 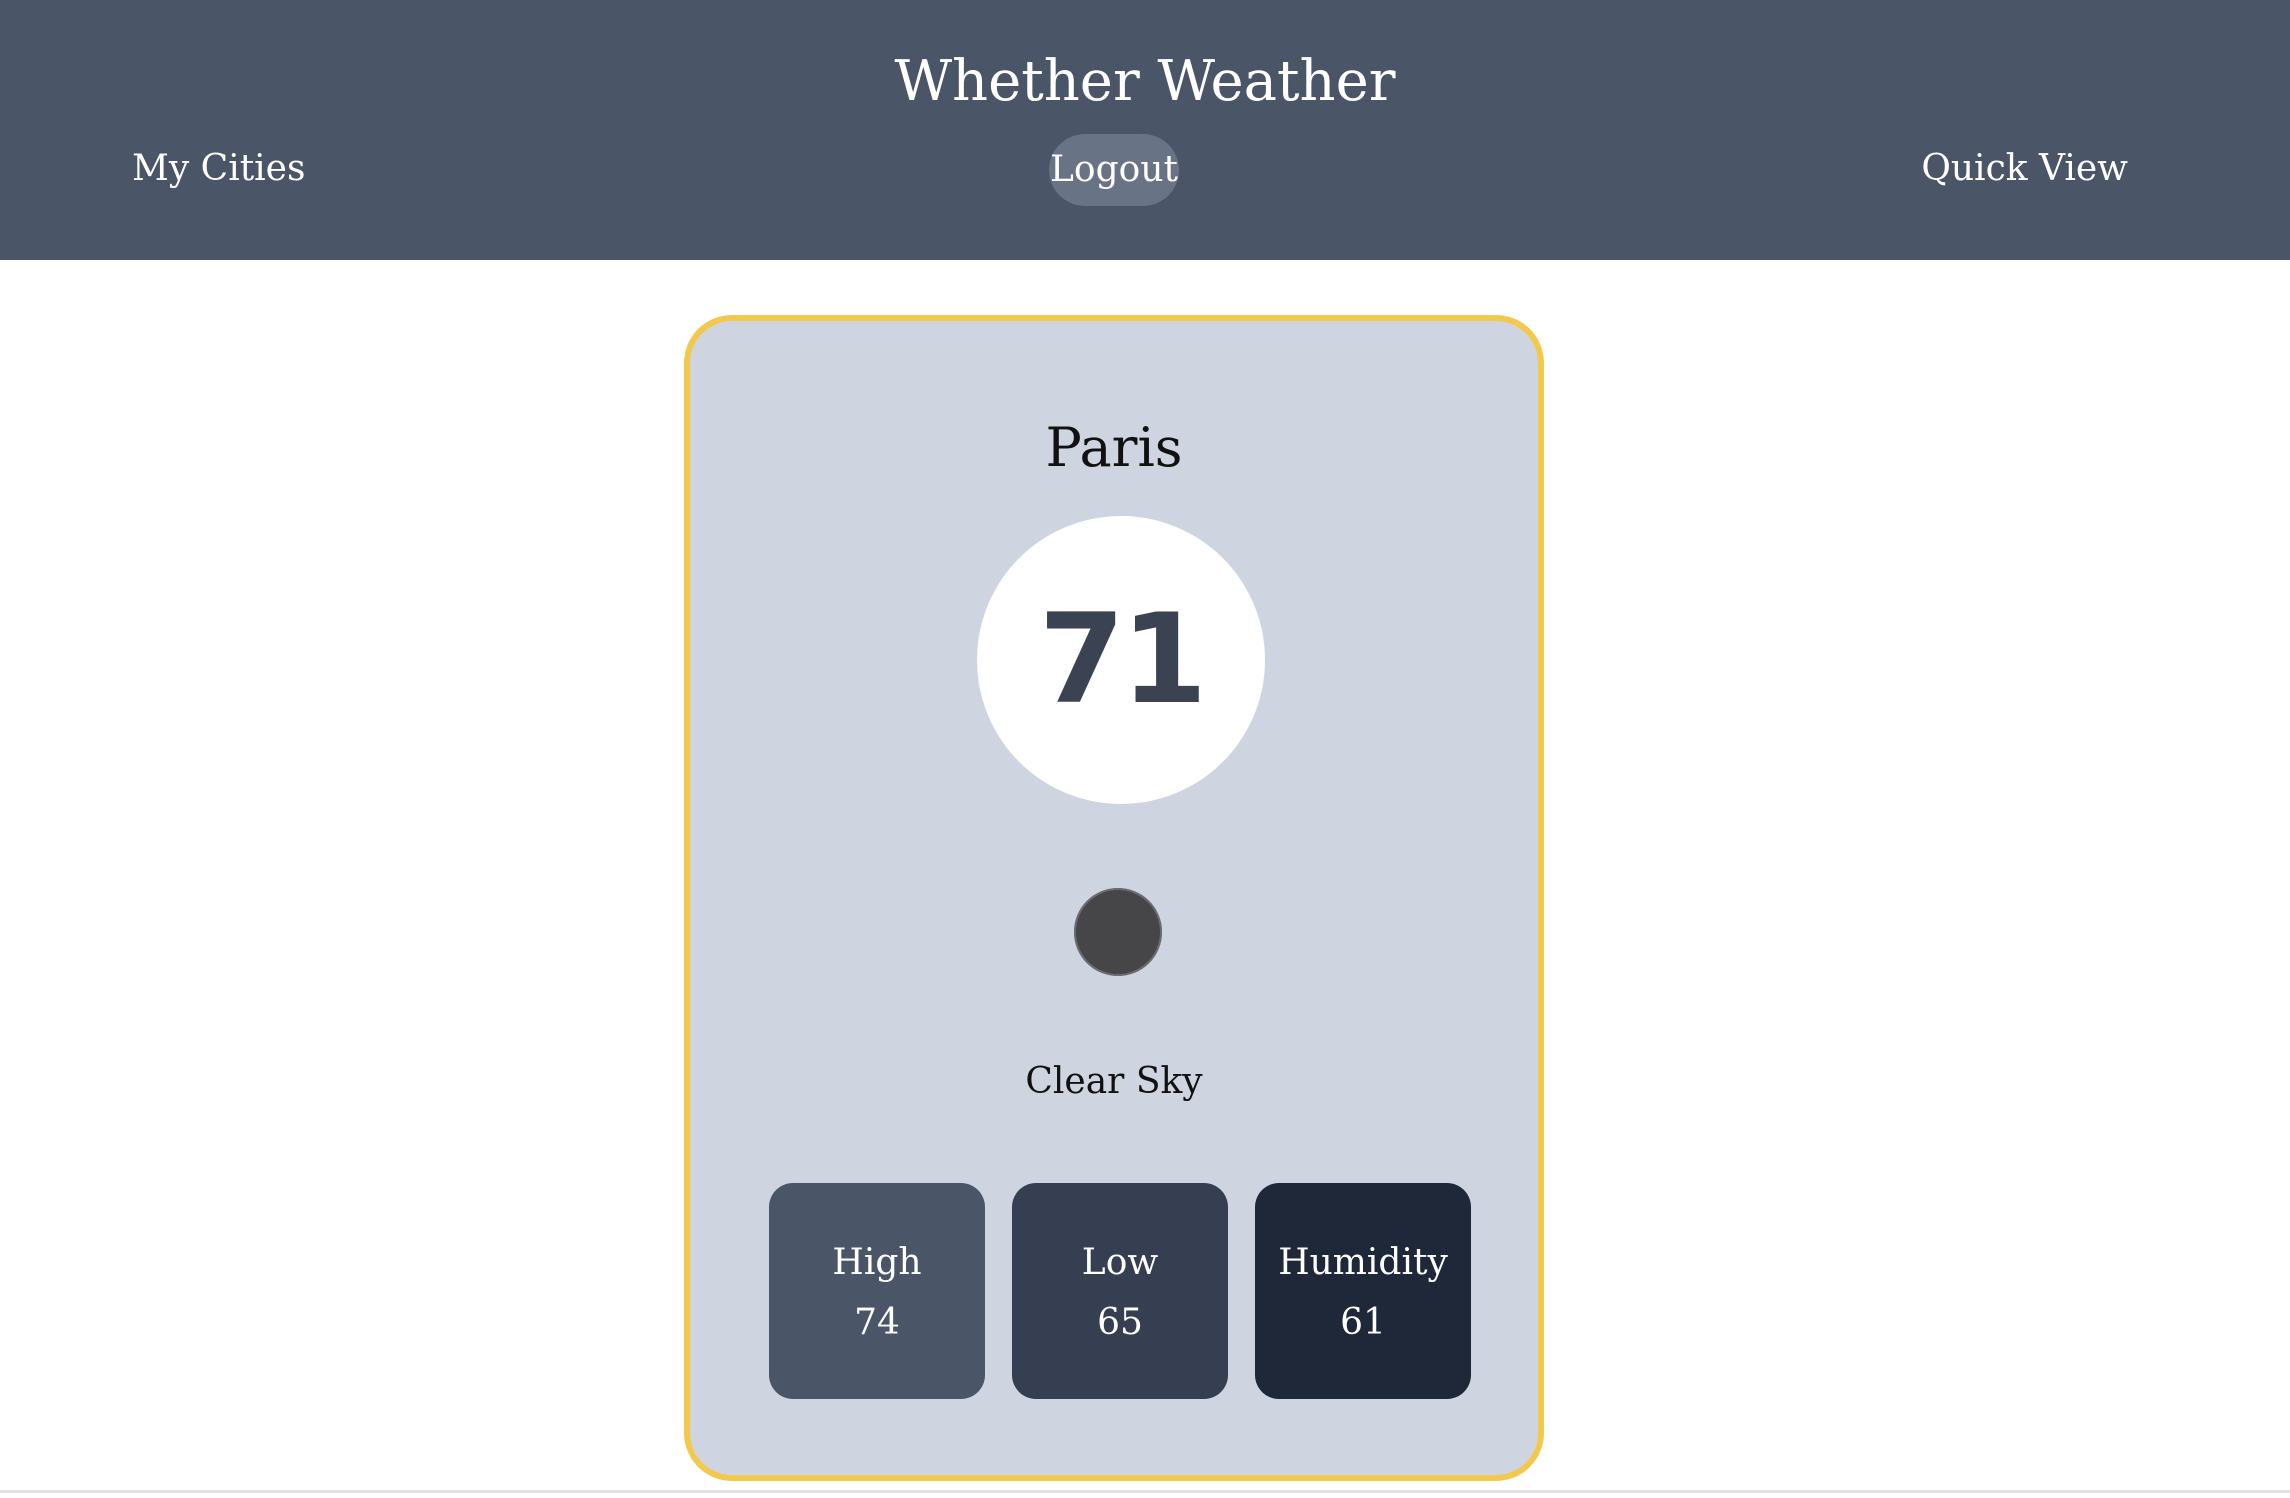 What do you see at coordinates (2024, 169) in the screenshot?
I see `nav-quick-view-link: Quick View` at bounding box center [2024, 169].